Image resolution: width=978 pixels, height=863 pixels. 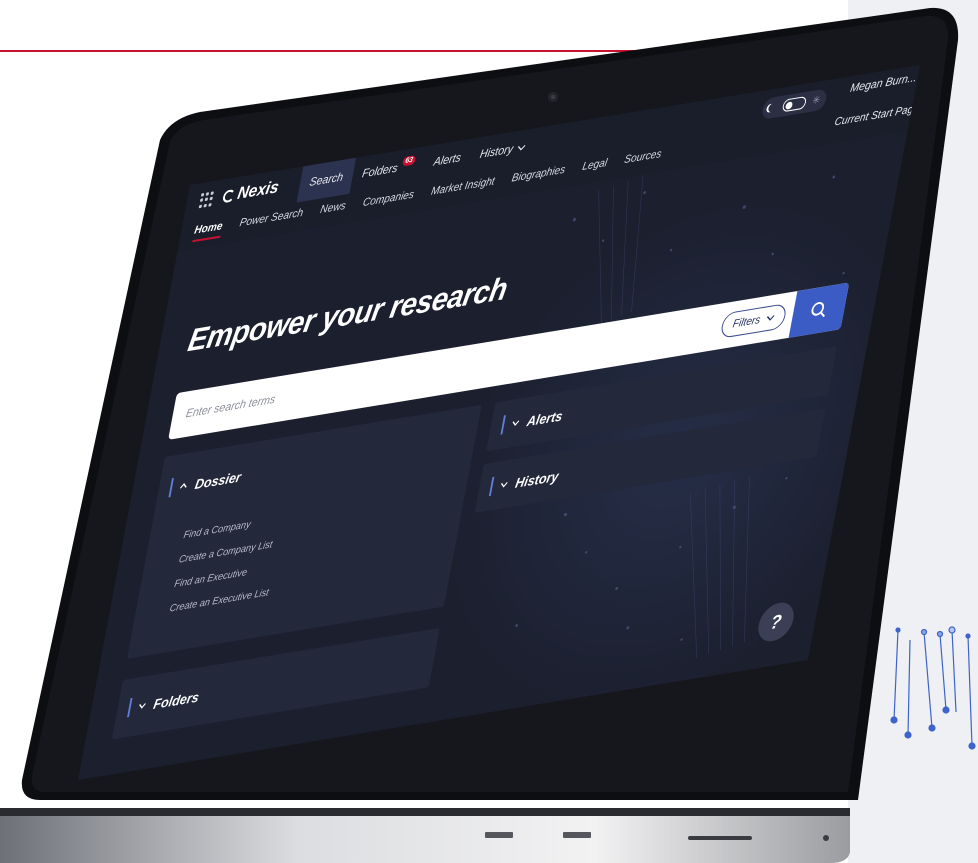 What do you see at coordinates (176, 700) in the screenshot?
I see `folders-title: Folders` at bounding box center [176, 700].